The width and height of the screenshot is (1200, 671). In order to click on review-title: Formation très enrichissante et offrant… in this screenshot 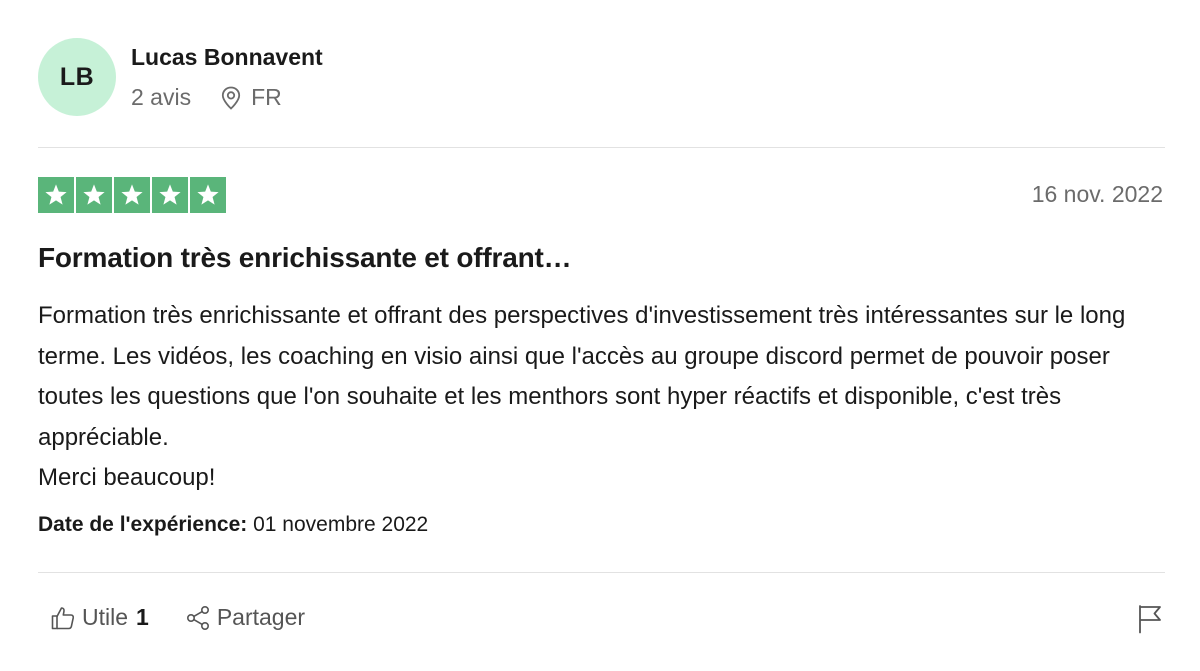, I will do `click(305, 258)`.